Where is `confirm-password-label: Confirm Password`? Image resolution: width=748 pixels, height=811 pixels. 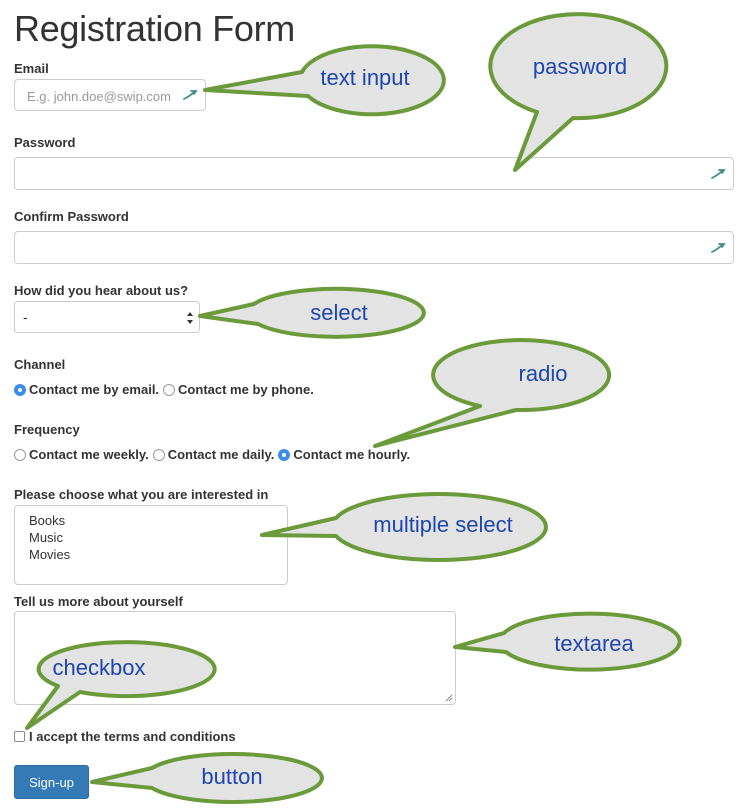 confirm-password-label: Confirm Password is located at coordinates (71, 216).